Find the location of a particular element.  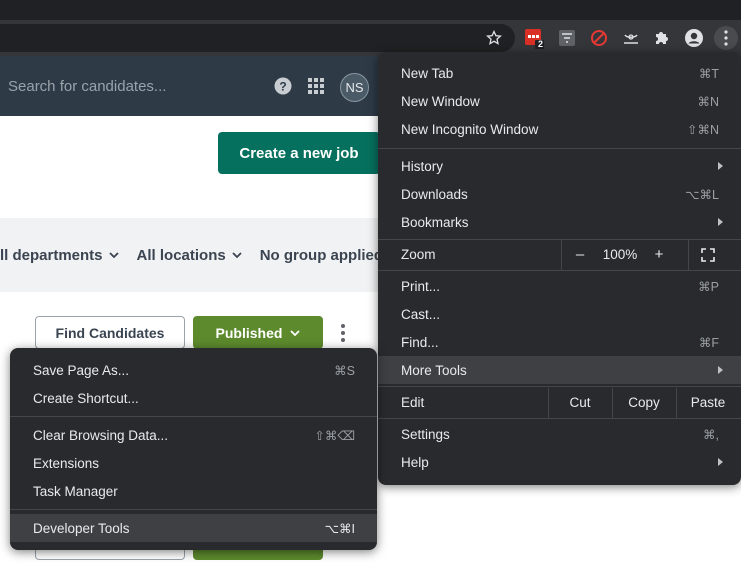

find-candidates-button: Find Candidates is located at coordinates (110, 332).